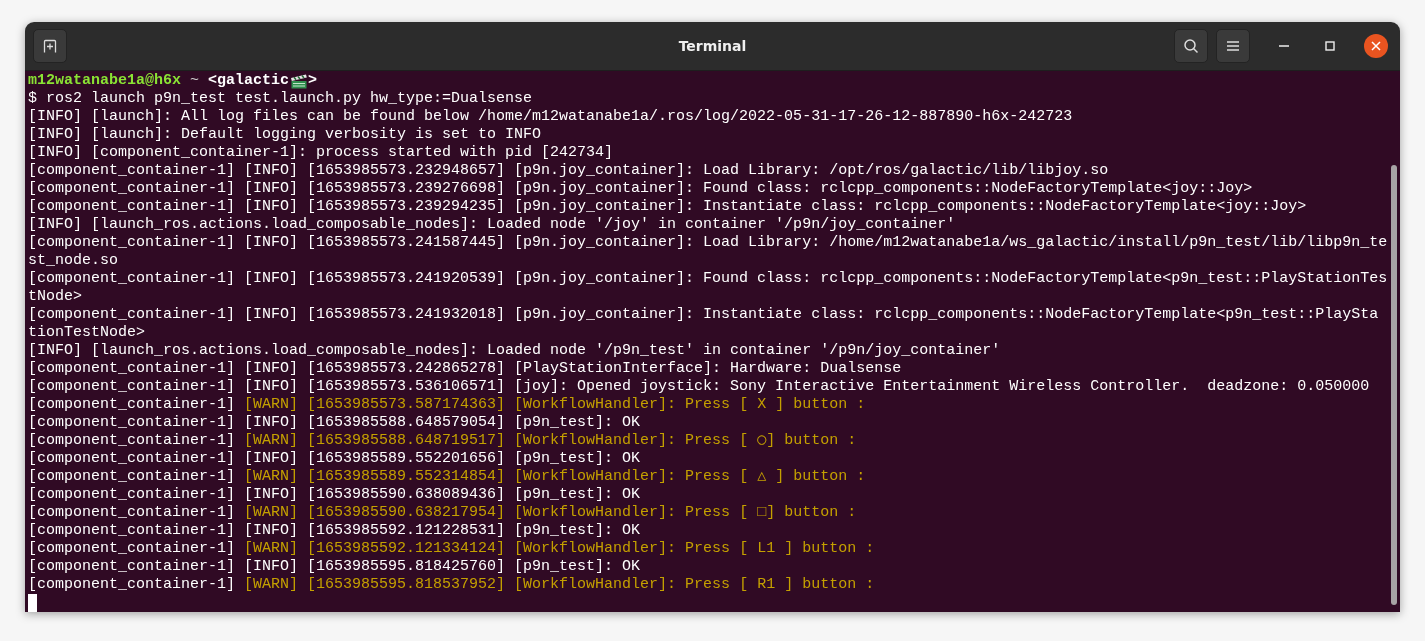 The height and width of the screenshot is (641, 1425). What do you see at coordinates (335, 531) in the screenshot?
I see `log-line: [component_container-1] [INFO] [1653985592.121228531] [p9n_test]: OK` at bounding box center [335, 531].